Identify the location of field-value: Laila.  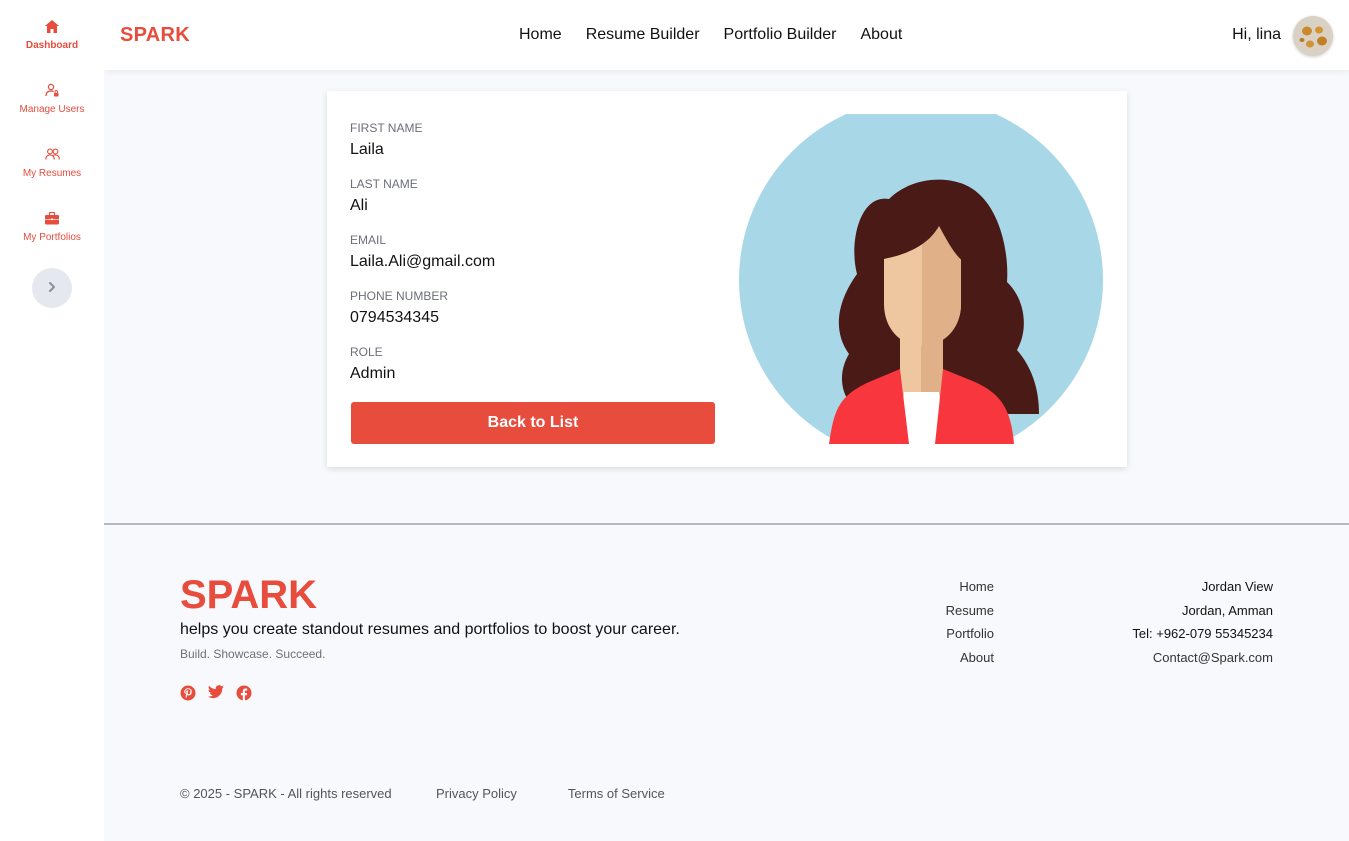
(367, 149).